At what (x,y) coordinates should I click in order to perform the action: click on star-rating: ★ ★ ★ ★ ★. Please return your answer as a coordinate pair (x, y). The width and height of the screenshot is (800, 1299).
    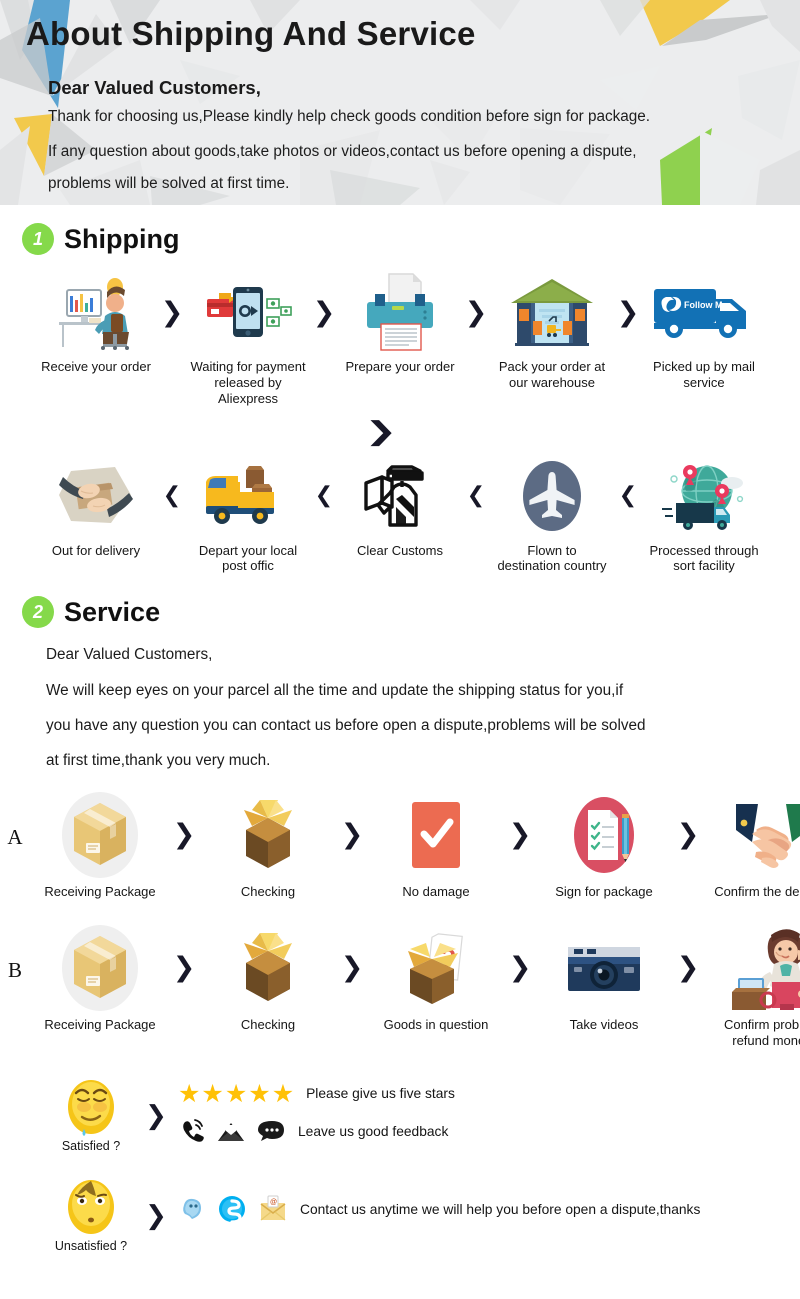
    Looking at the image, I should click on (236, 1093).